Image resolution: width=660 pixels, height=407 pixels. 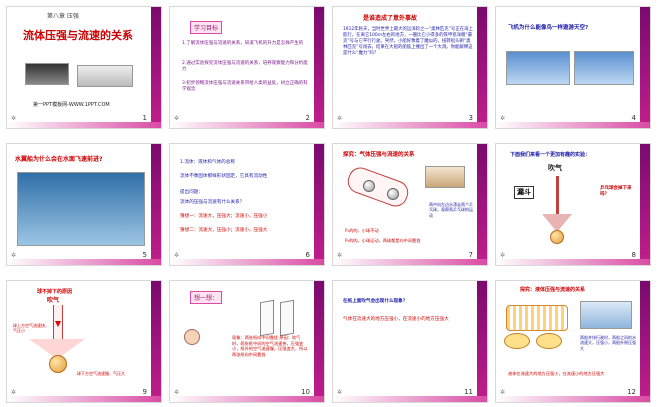 I want to click on goal-item-1: 1.了解流体压强与流速的关系，知道飞机的升力是怎样产生的, so click(x=243, y=43).